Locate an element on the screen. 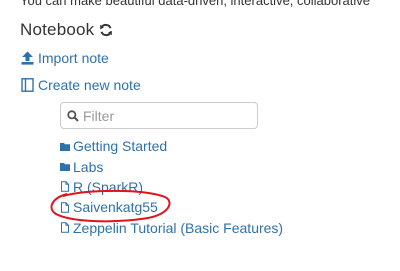  note-file-r-sparkr: R (SparkR) is located at coordinates (171, 187).